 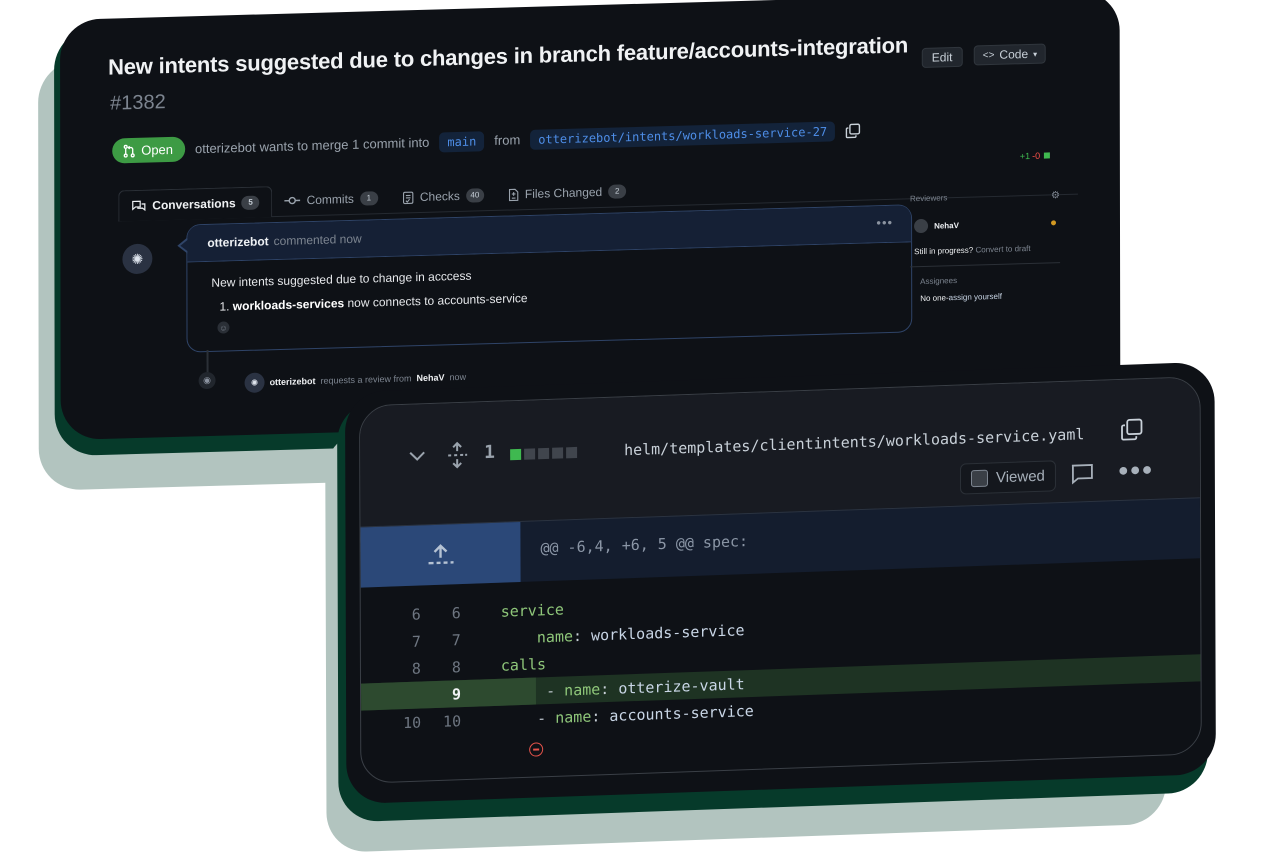 I want to click on yaml-key: service, so click(x=532, y=610).